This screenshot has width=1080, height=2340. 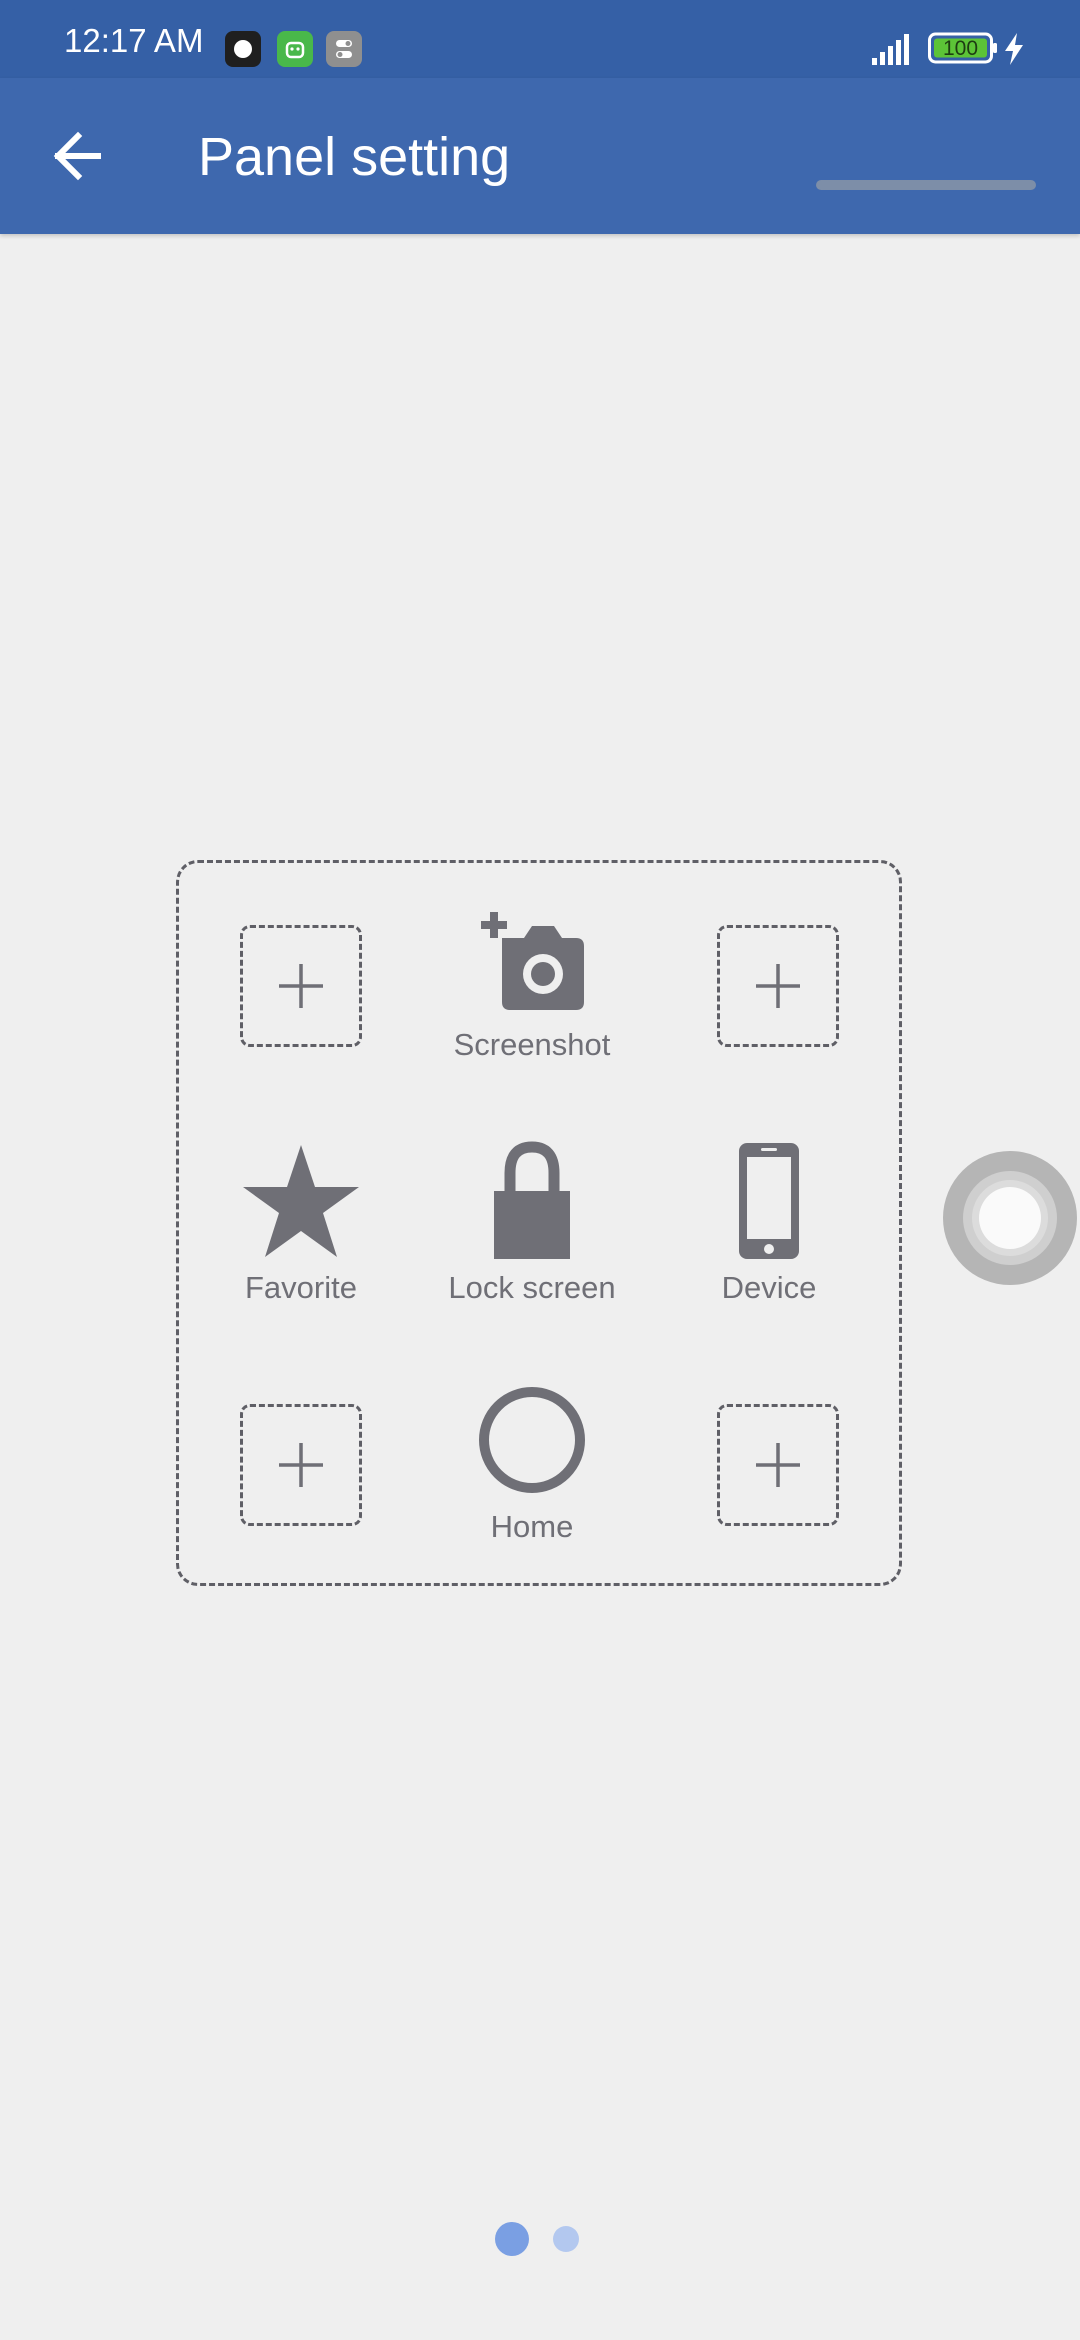 I want to click on star-icon, so click(x=301, y=1201).